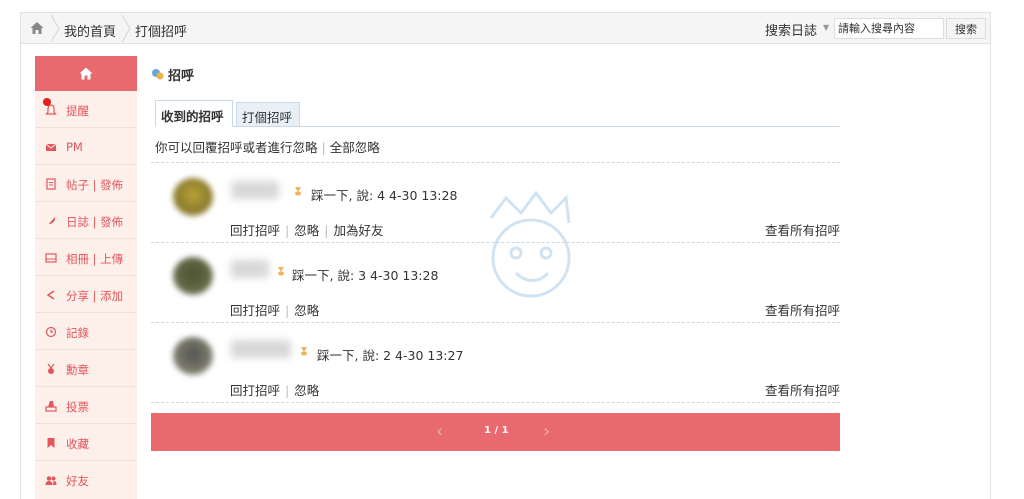 The width and height of the screenshot is (1024, 499). Describe the element at coordinates (268, 114) in the screenshot. I see `tab-send-greeting: 打個招呼` at that location.